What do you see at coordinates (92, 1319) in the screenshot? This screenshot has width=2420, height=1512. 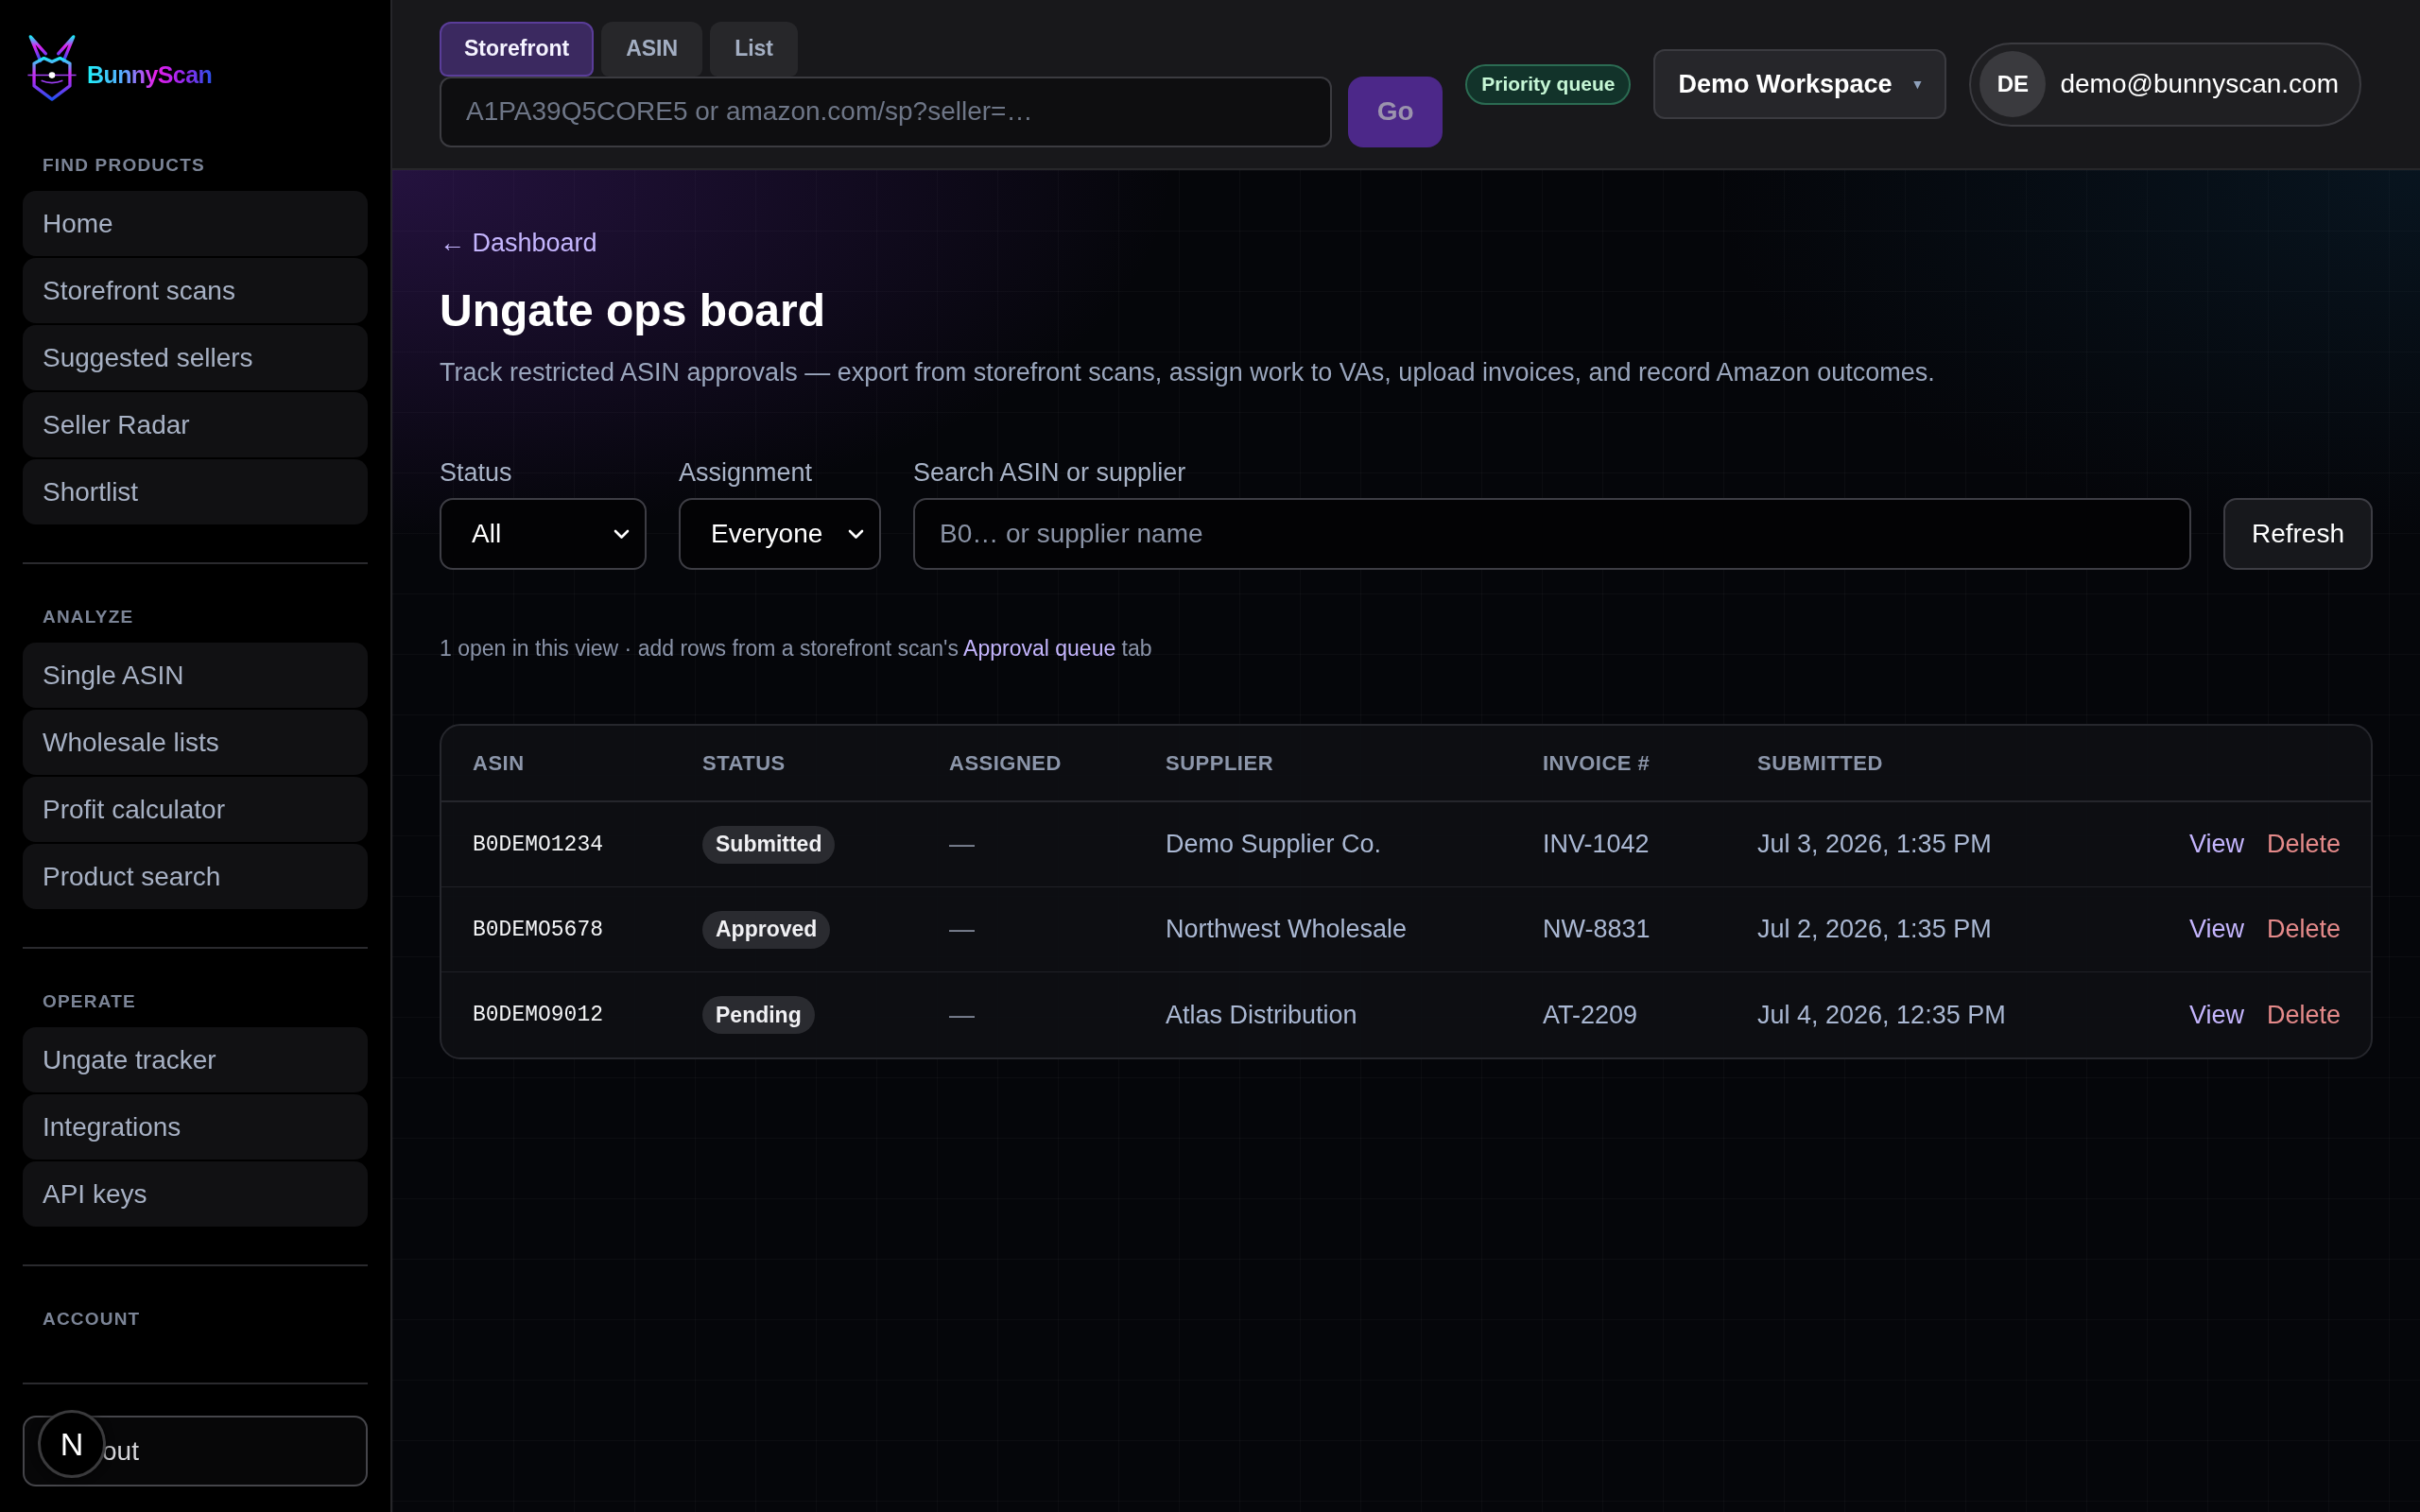 I see `section-label: ACCOUNT` at bounding box center [92, 1319].